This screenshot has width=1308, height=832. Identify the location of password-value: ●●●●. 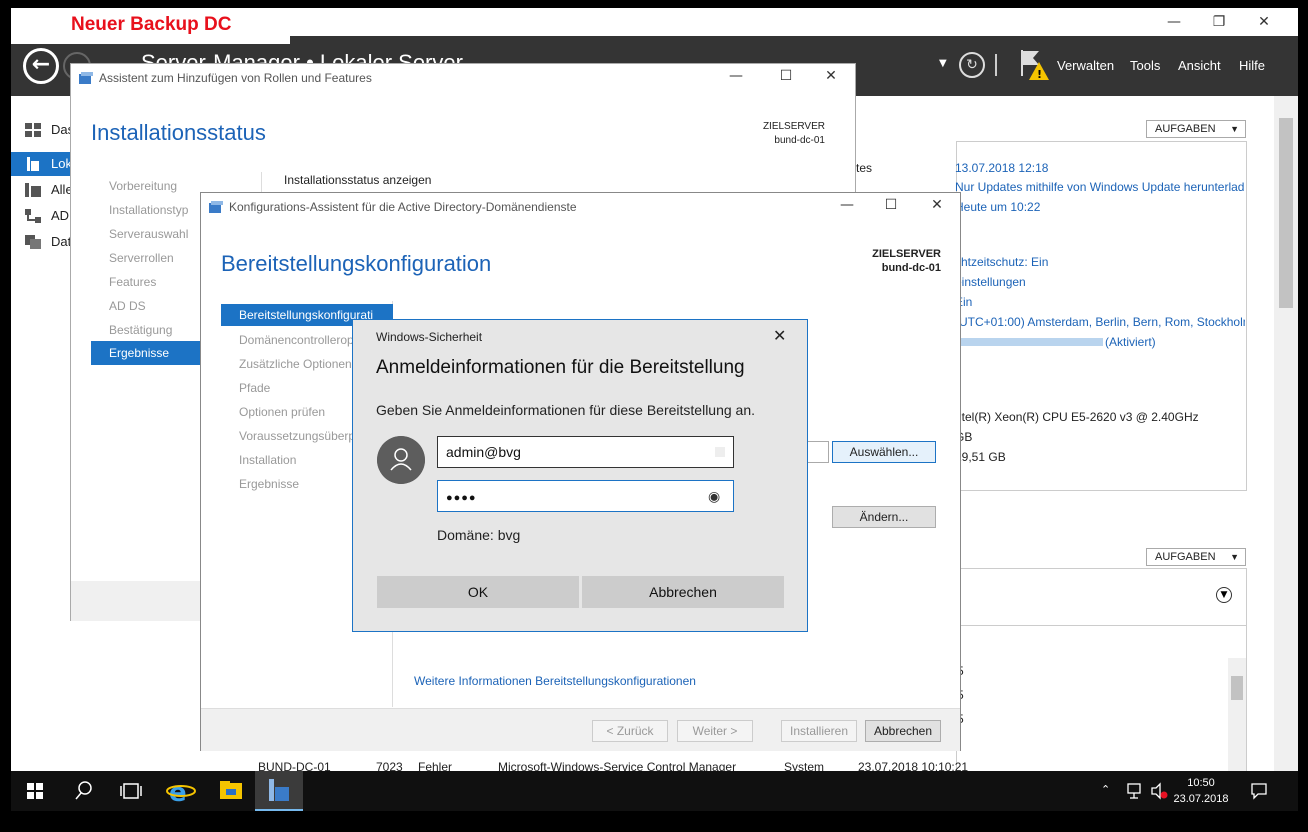
(461, 498).